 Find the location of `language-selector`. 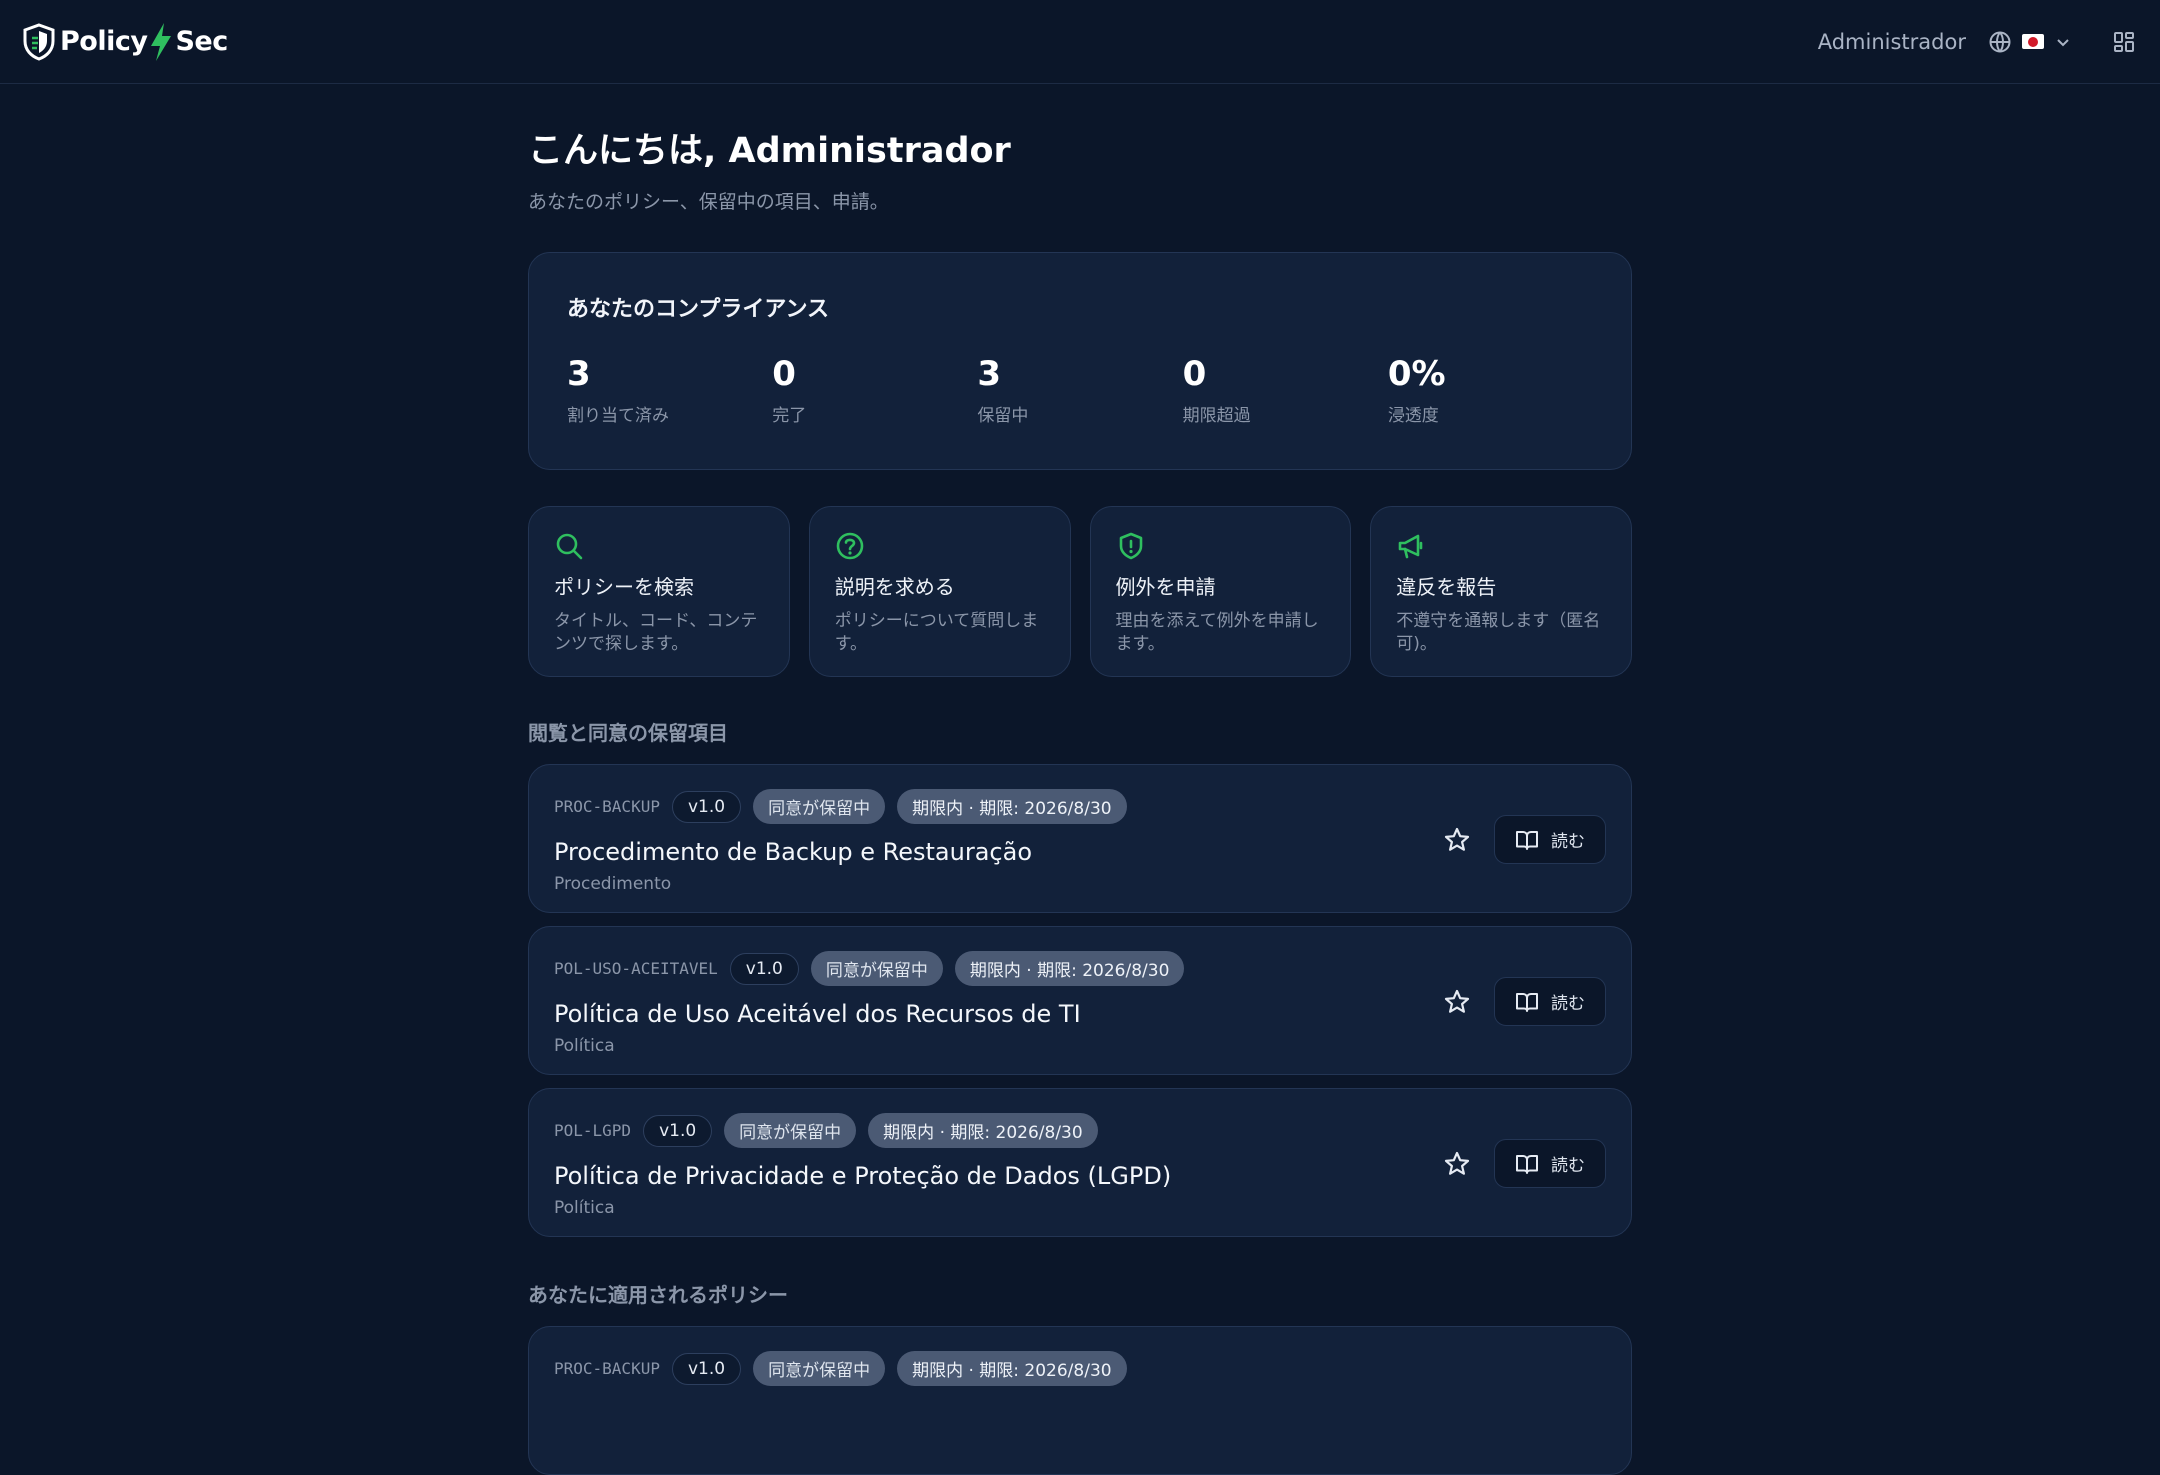

language-selector is located at coordinates (2030, 42).